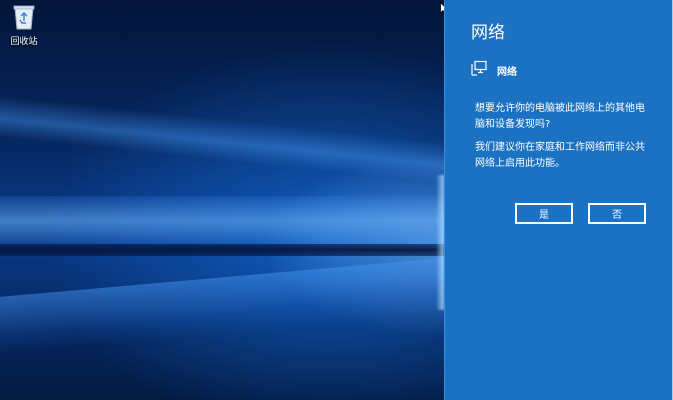 The height and width of the screenshot is (400, 673). What do you see at coordinates (560, 155) in the screenshot?
I see `discovery-advice: 我们建议你在家庭和工作网络而非公共网络上启用此功能。` at bounding box center [560, 155].